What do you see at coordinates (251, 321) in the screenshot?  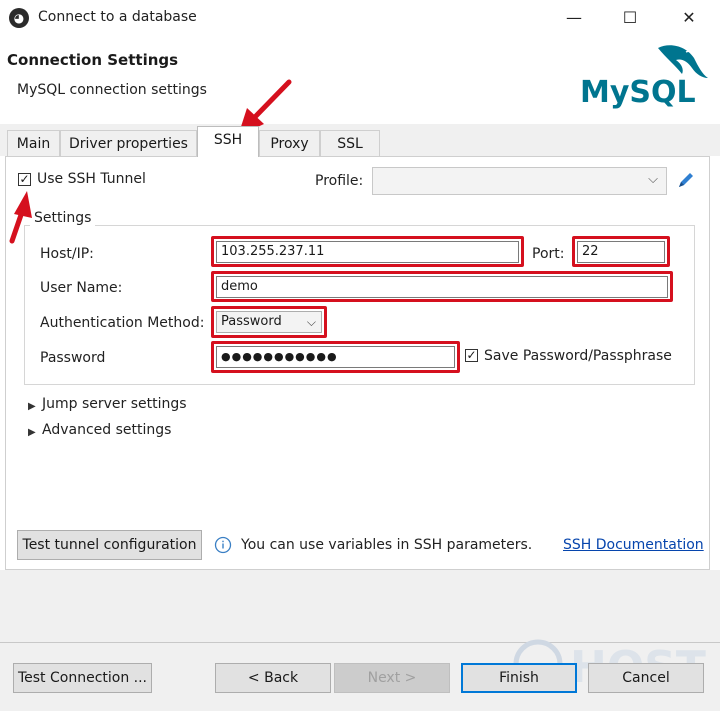 I see `auth-method-value: Password` at bounding box center [251, 321].